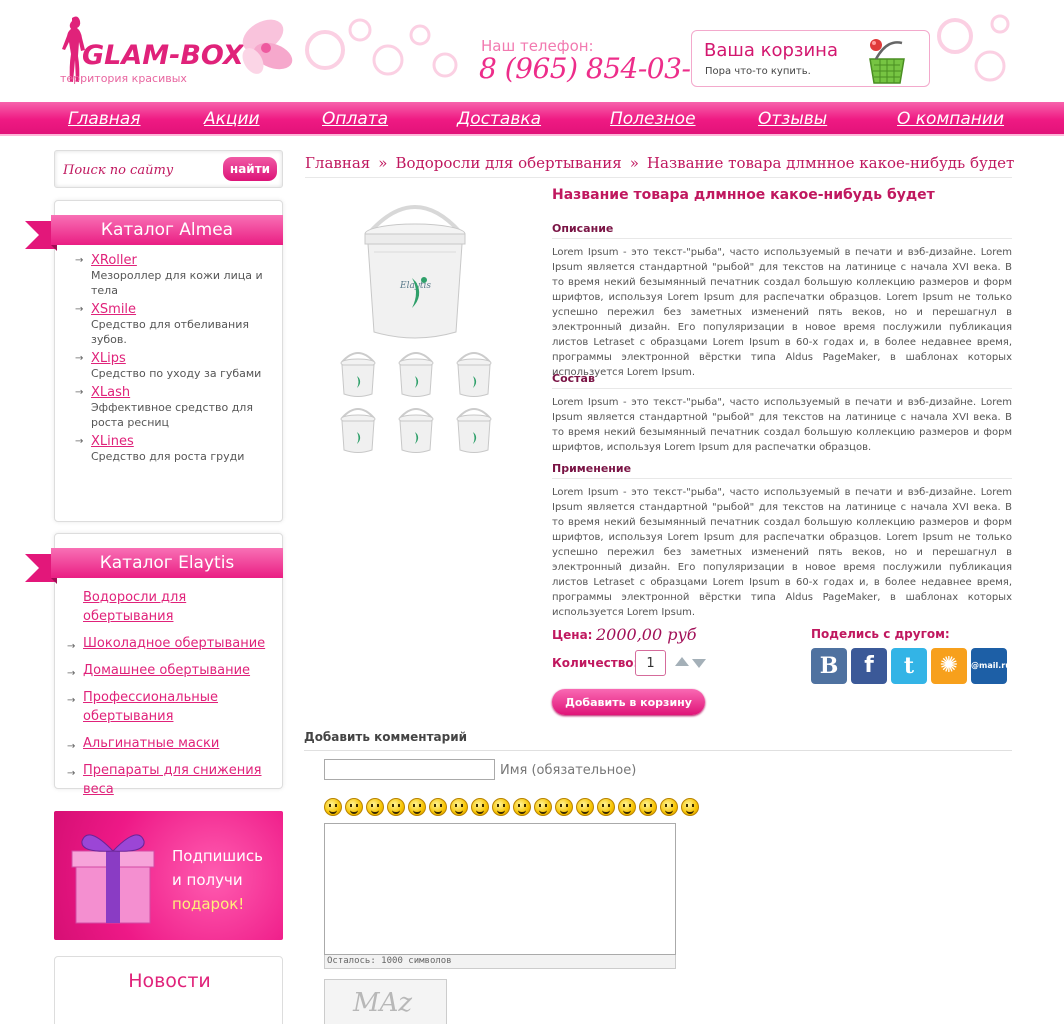 The height and width of the screenshot is (1024, 1064). What do you see at coordinates (181, 260) in the screenshot?
I see `catalog-link-xroller: XRoller` at bounding box center [181, 260].